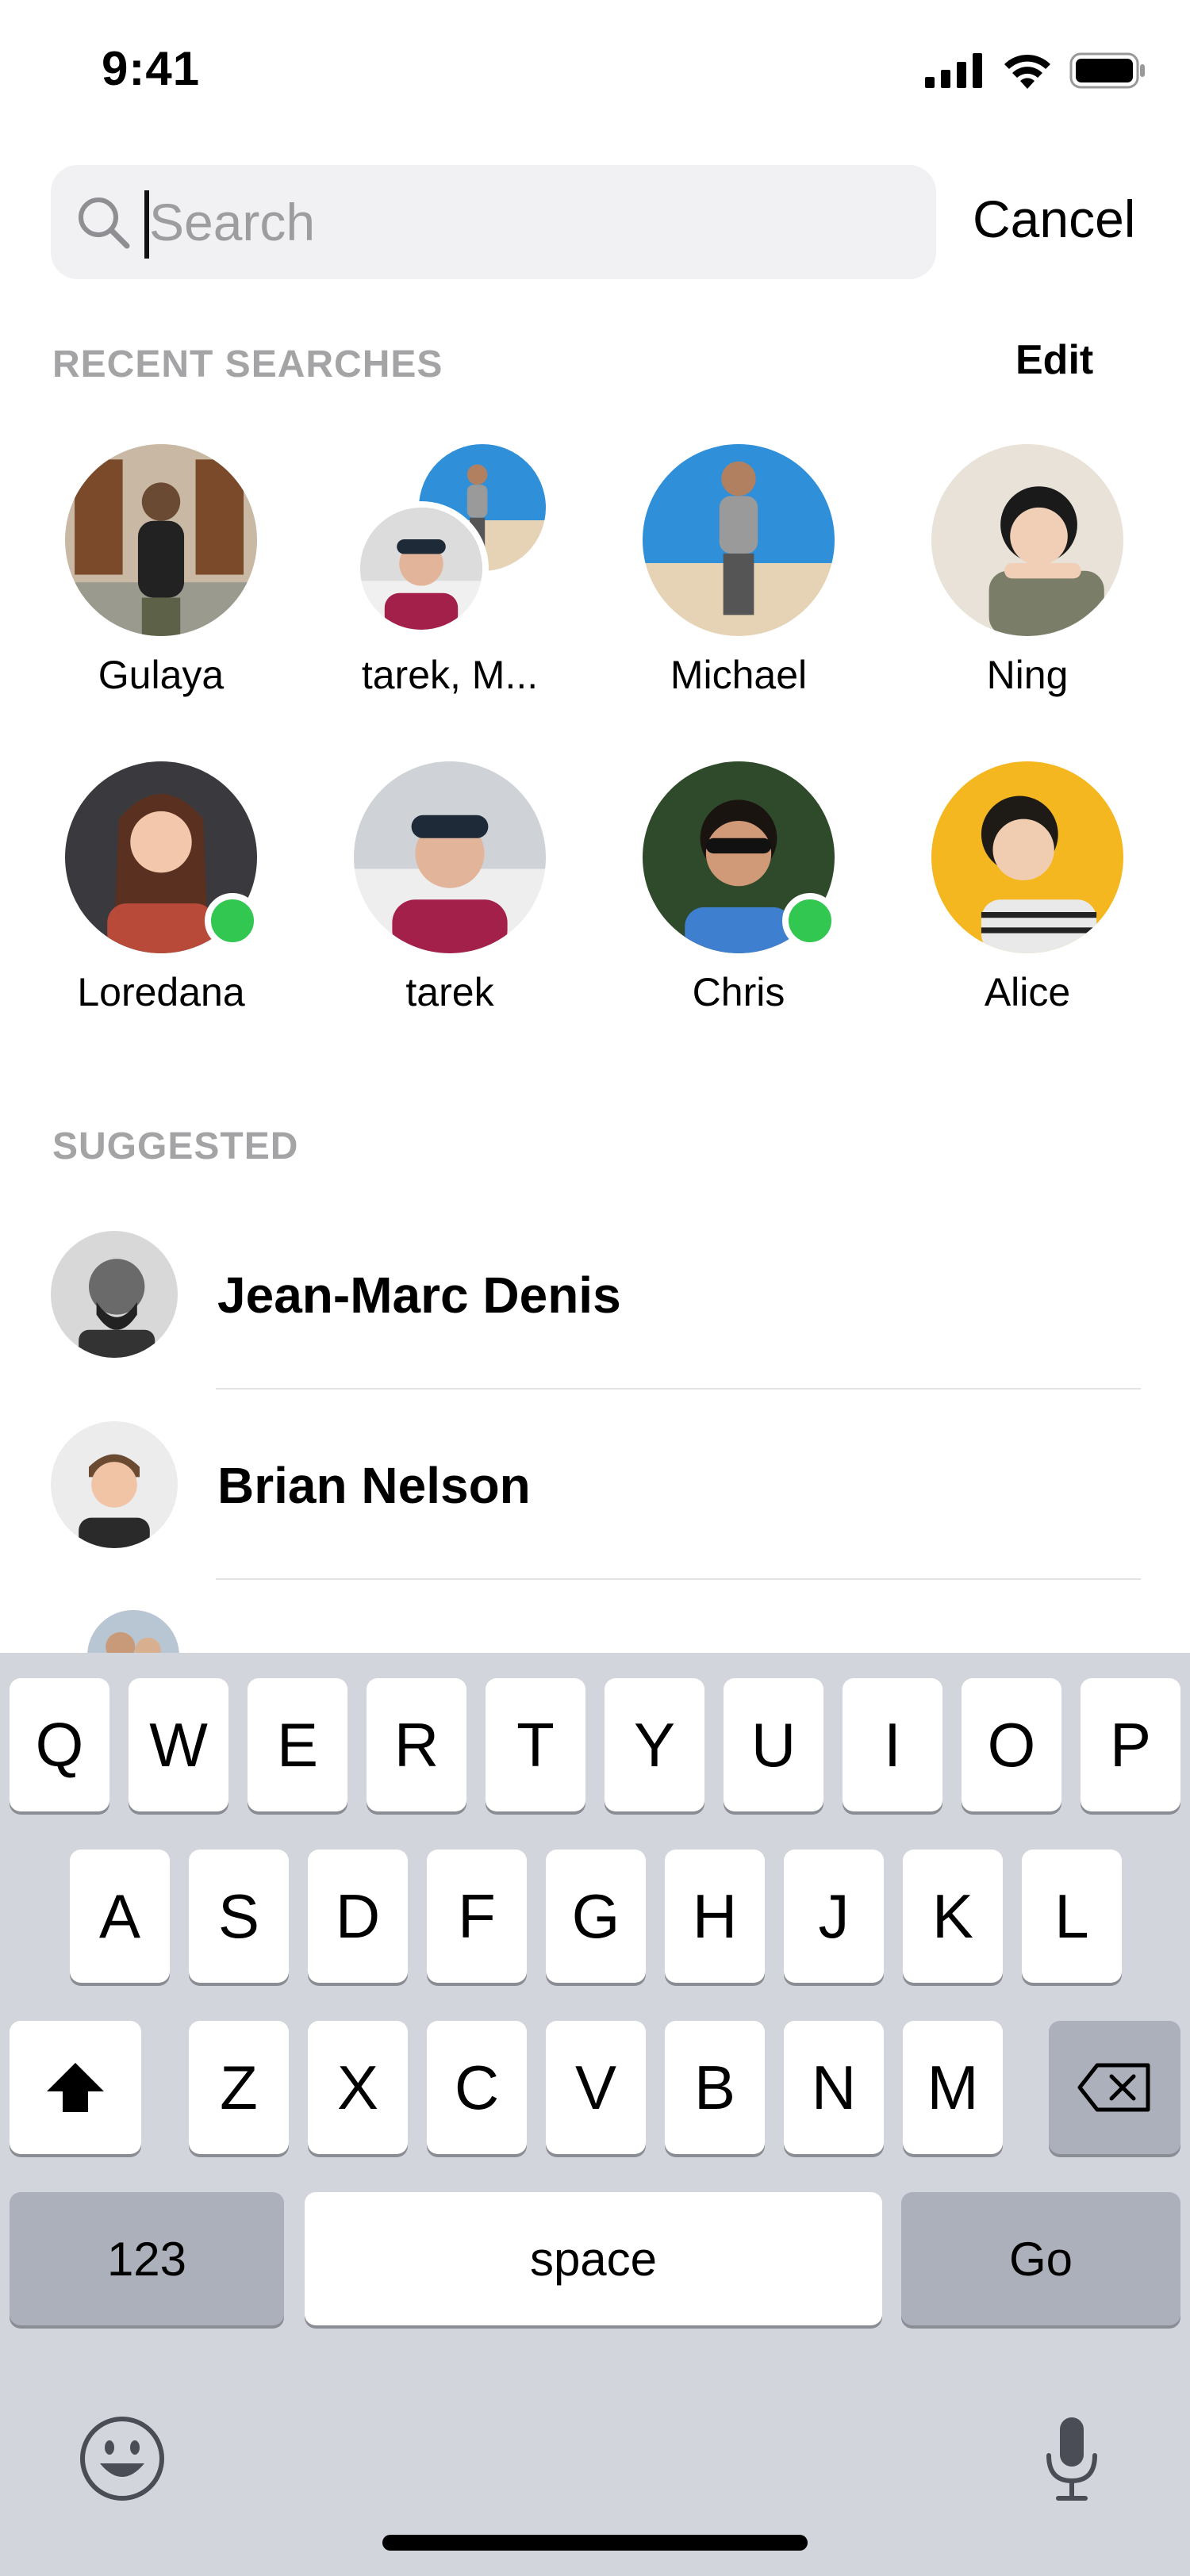 The image size is (1190, 2576). I want to click on recent-item-michael: Michael, so click(739, 587).